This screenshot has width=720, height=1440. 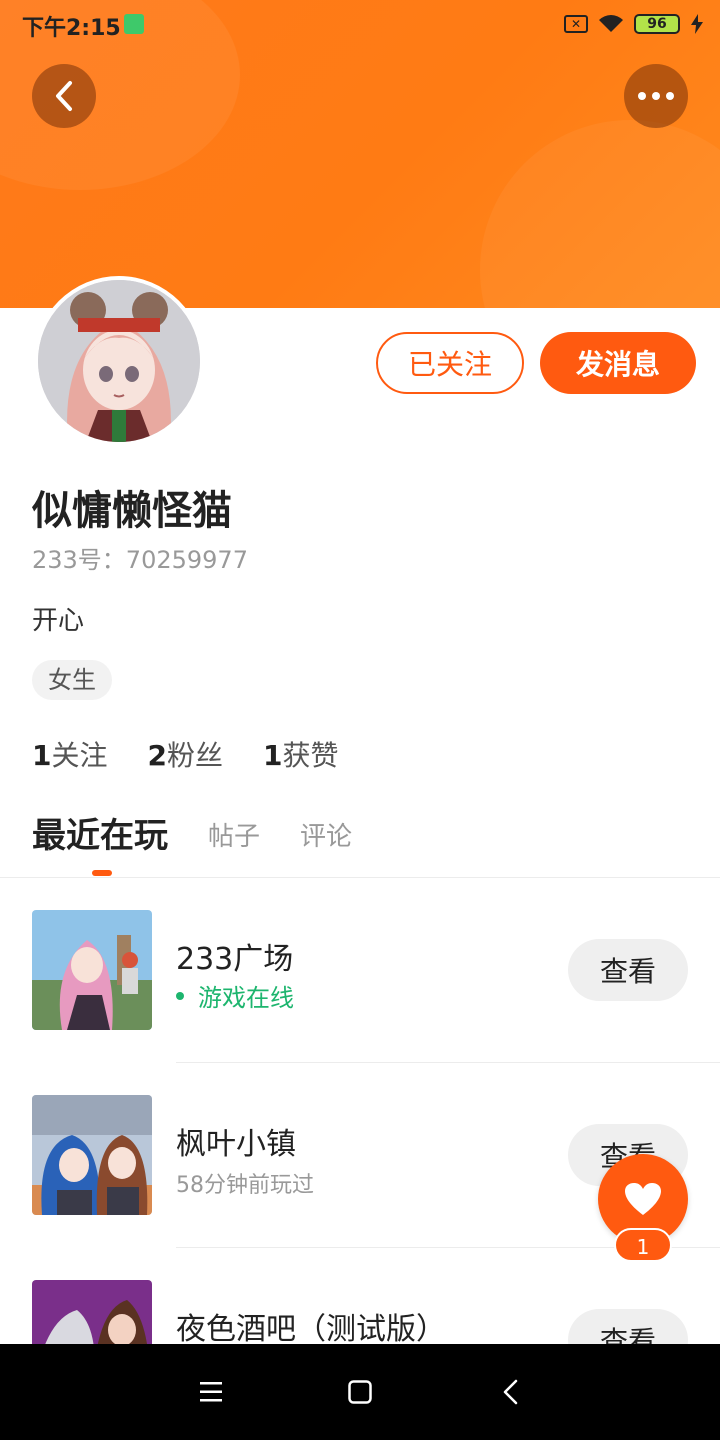 I want to click on gender-tag: 女生, so click(x=72, y=680).